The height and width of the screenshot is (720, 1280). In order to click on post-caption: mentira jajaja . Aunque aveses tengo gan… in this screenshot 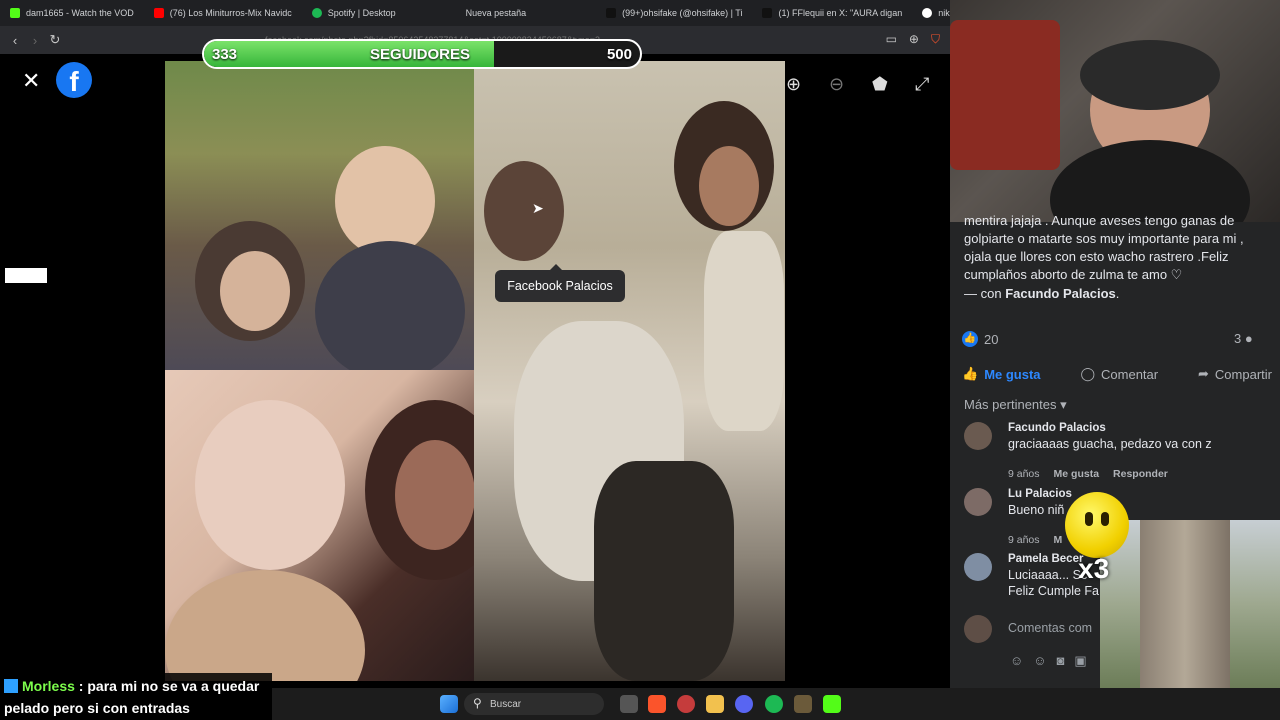, I will do `click(1104, 247)`.